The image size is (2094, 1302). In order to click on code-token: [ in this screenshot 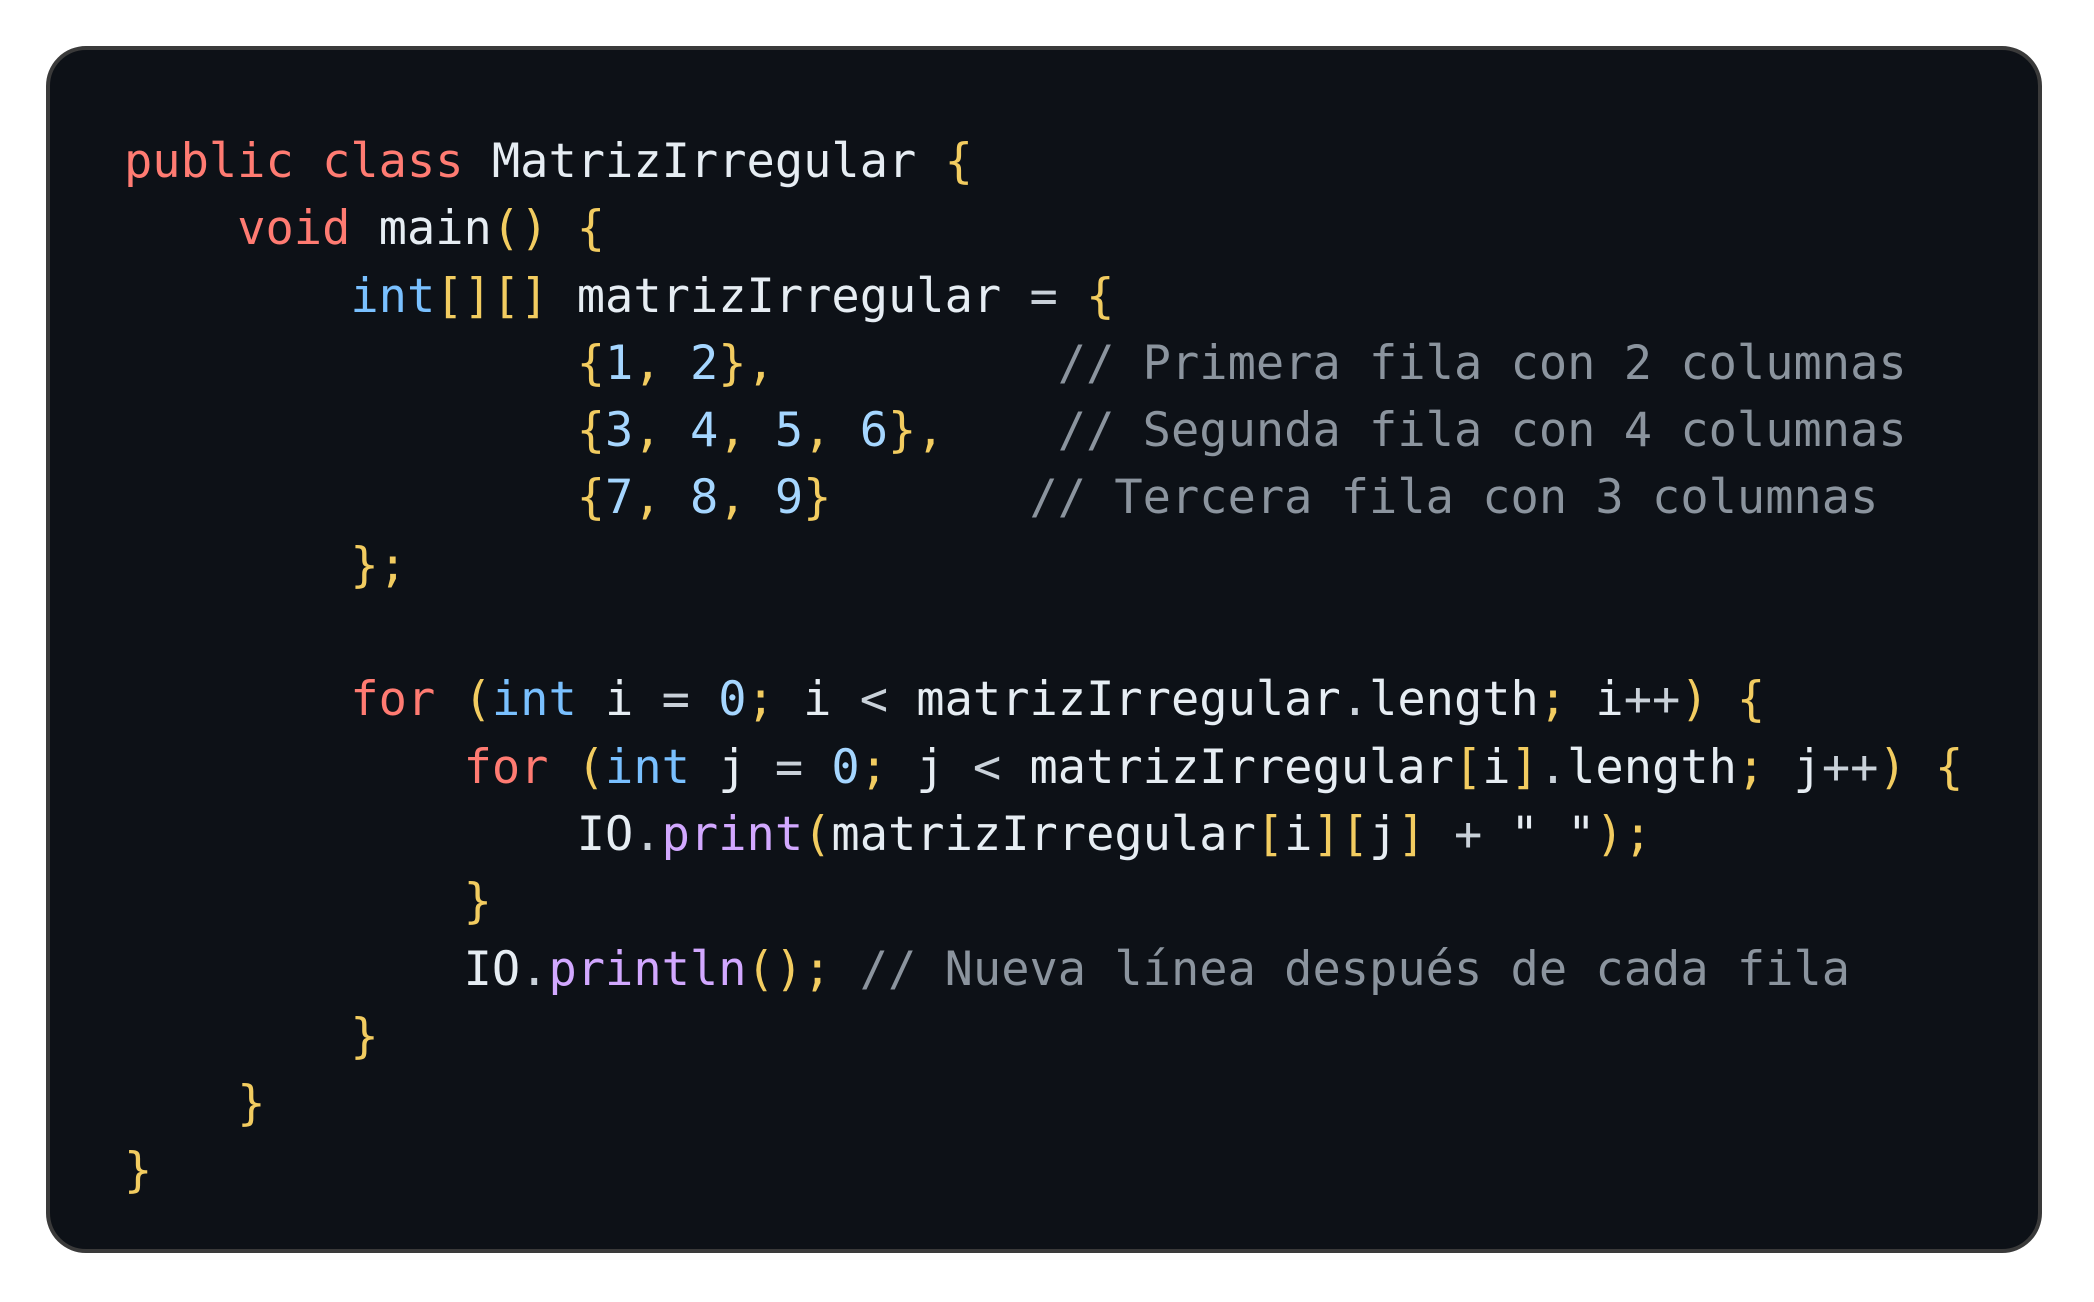, I will do `click(1468, 767)`.